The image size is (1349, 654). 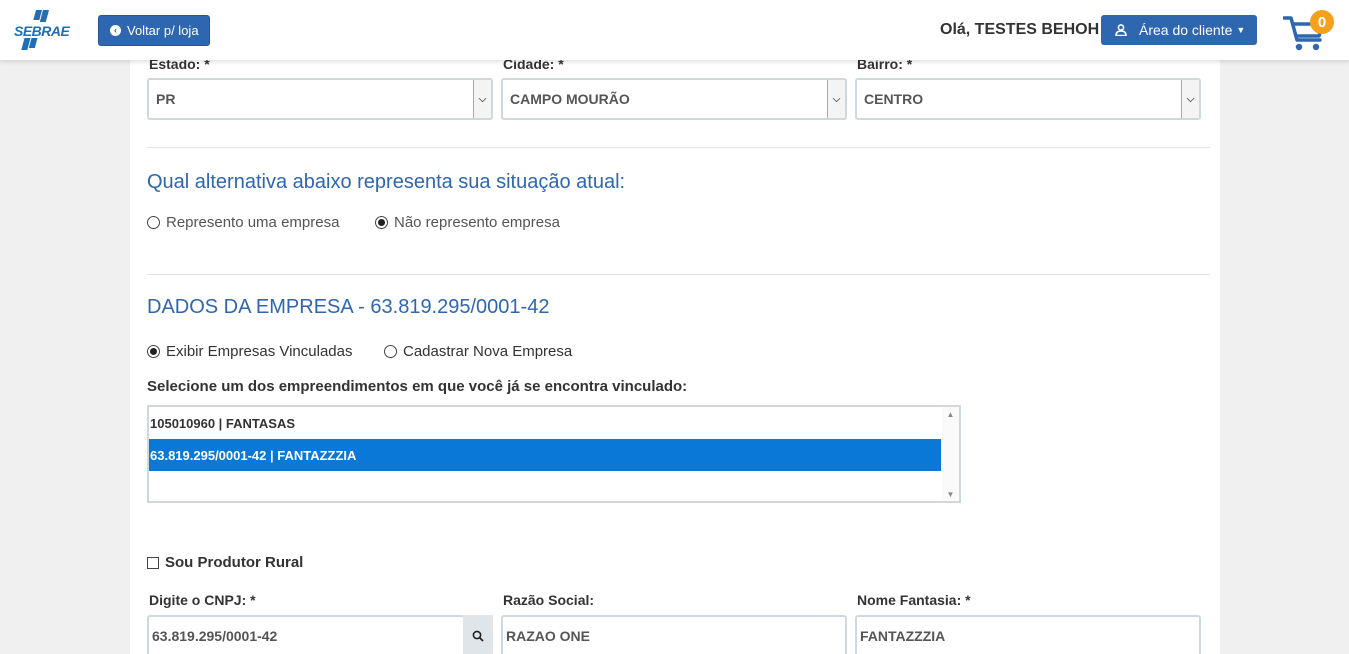 I want to click on nome-fantasia-input: FANTAZZZIA, so click(x=1028, y=634).